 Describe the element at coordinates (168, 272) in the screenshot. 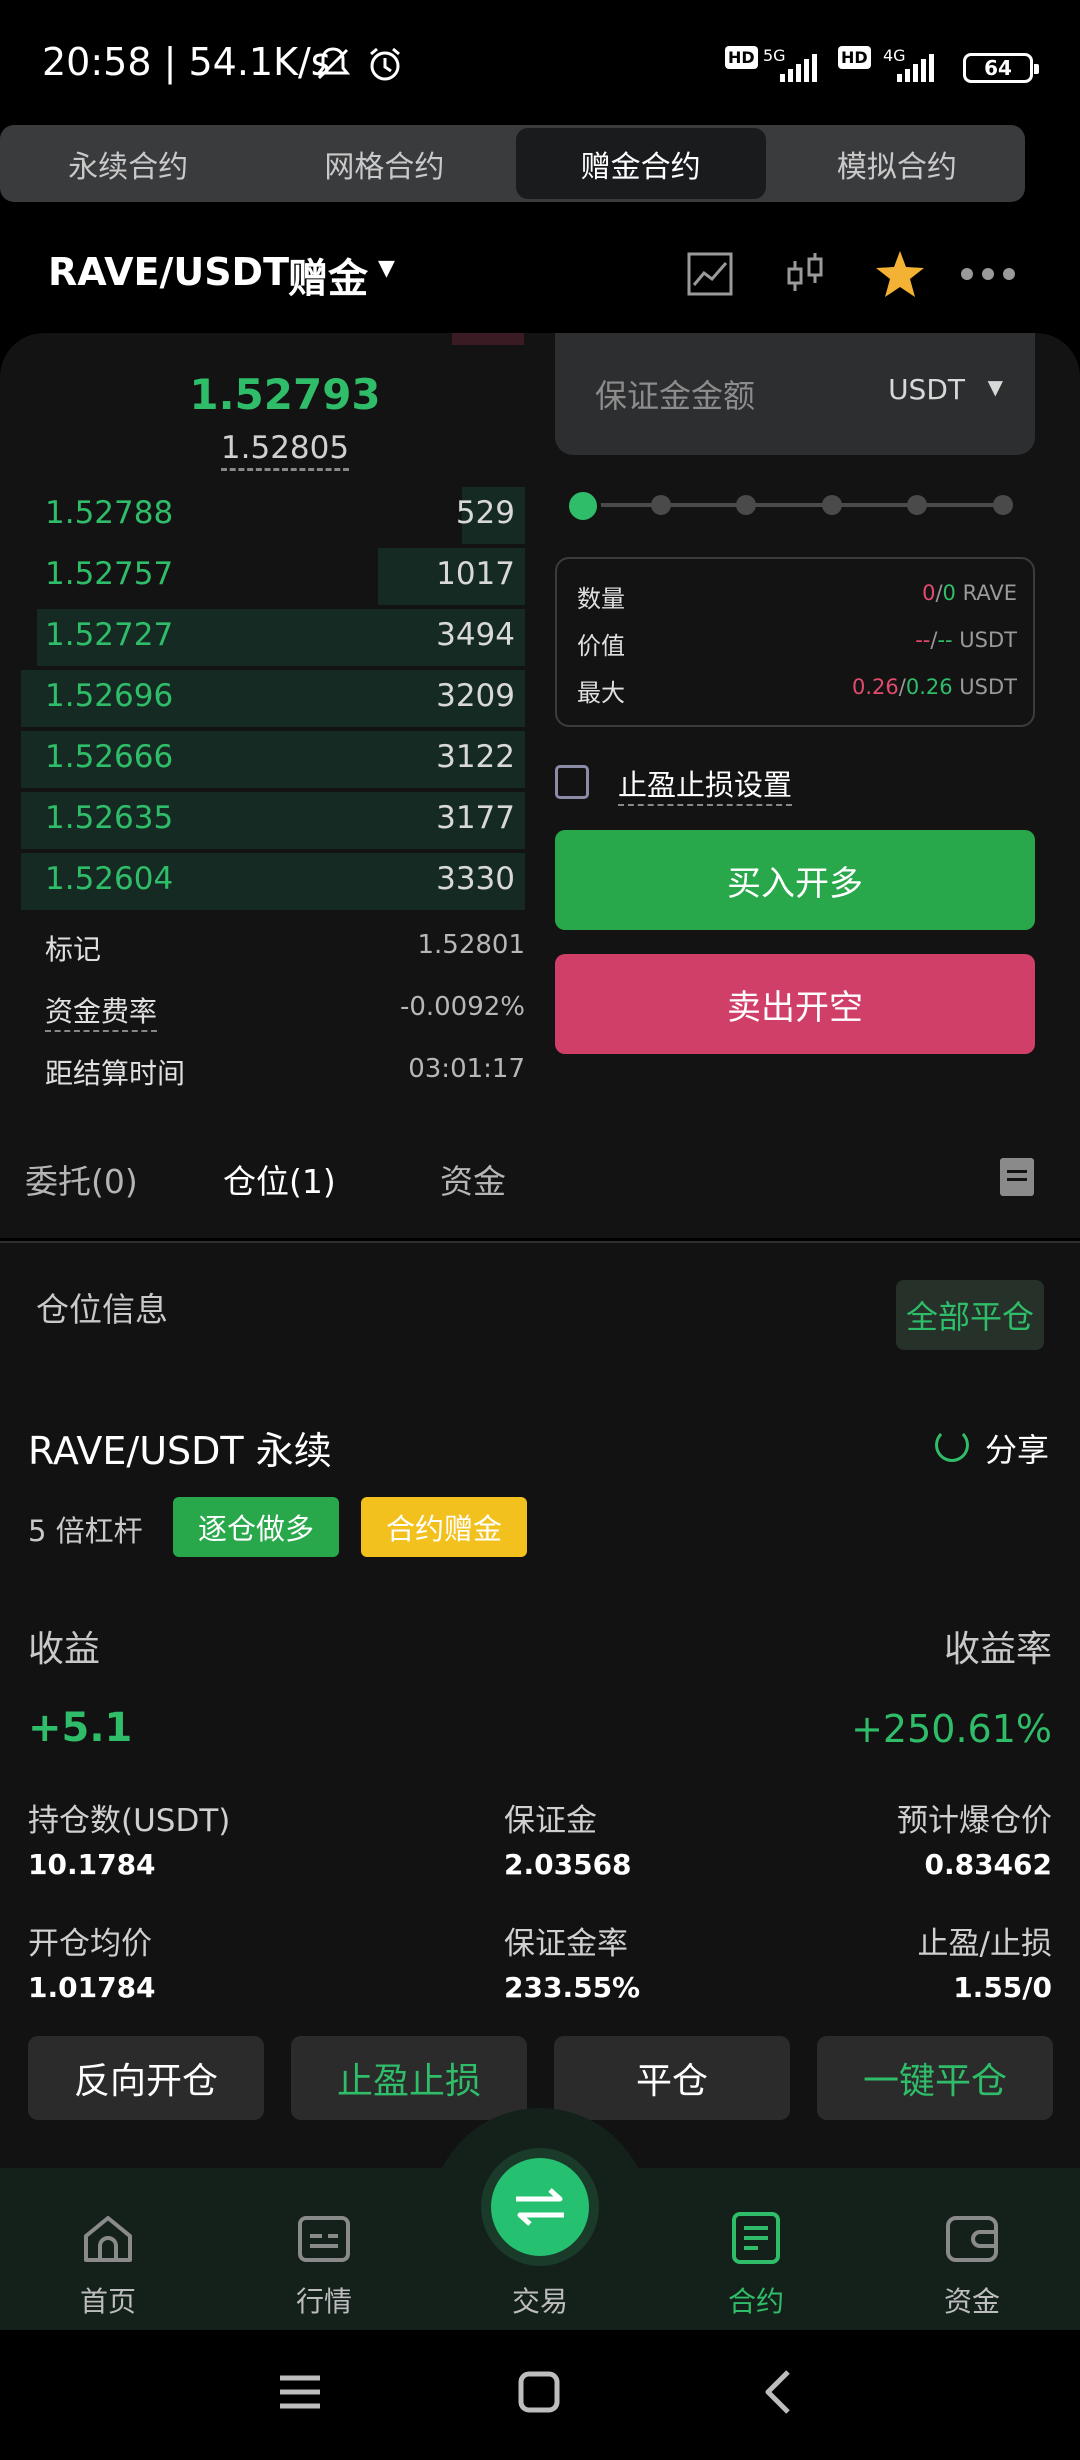

I see `pair-selector: RAVE/USDT` at that location.